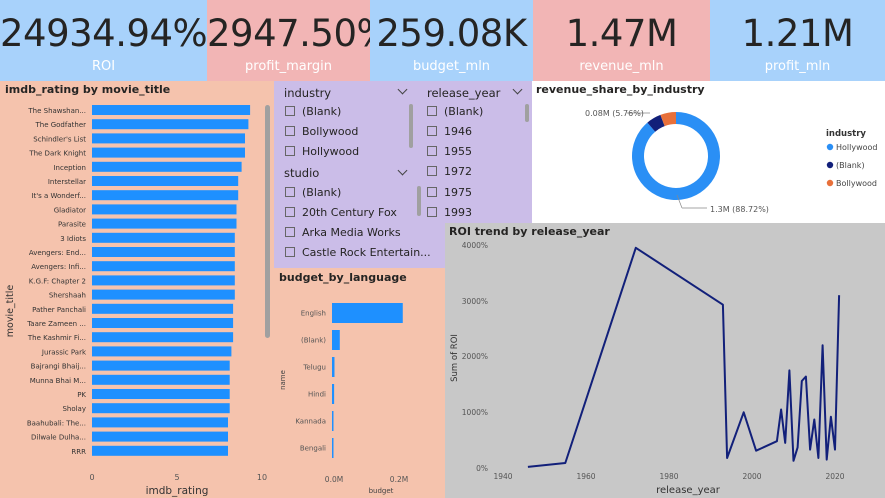 This screenshot has height=498, width=885. What do you see at coordinates (411, 126) in the screenshot?
I see `industry-slicer-scrollbar` at bounding box center [411, 126].